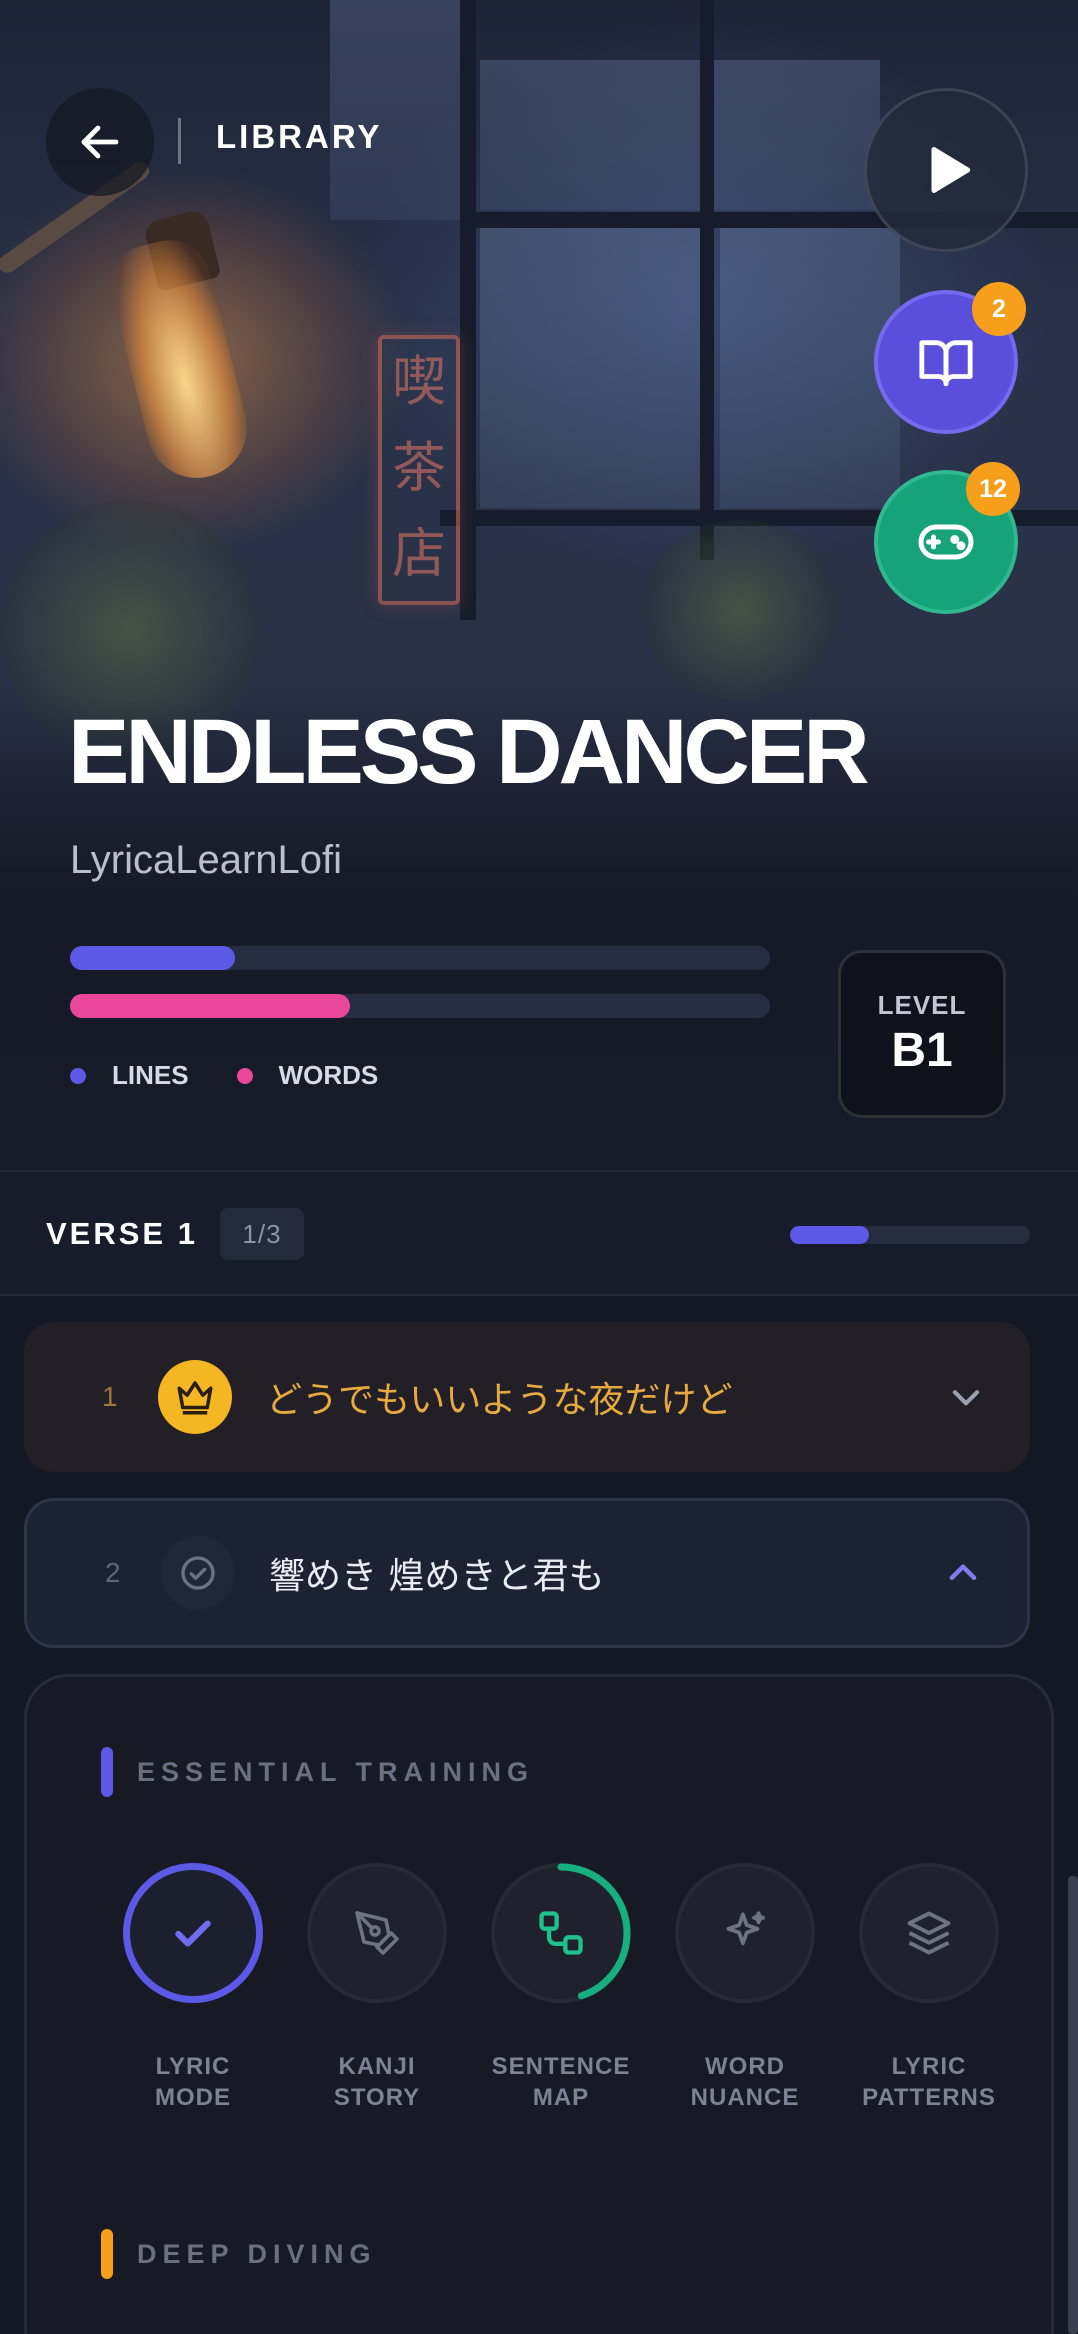  Describe the element at coordinates (78, 1075) in the screenshot. I see `lines-legend-dot` at that location.